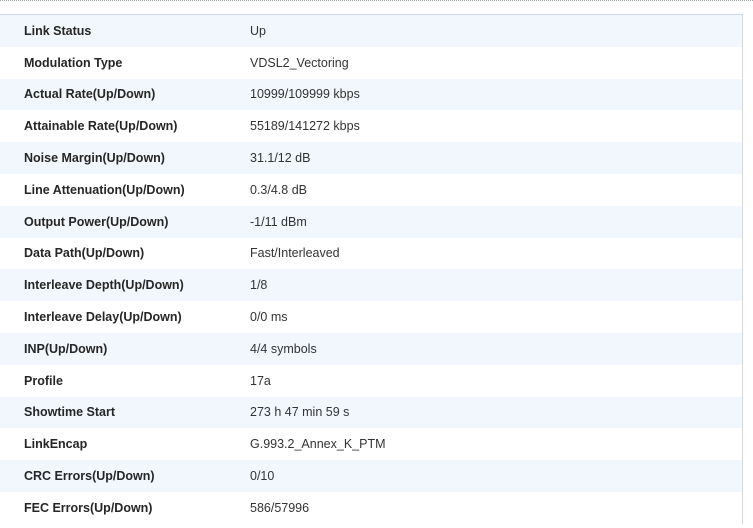  I want to click on table-row-output-power: Output Power(Up/Down) -1/11 dBm, so click(371, 221).